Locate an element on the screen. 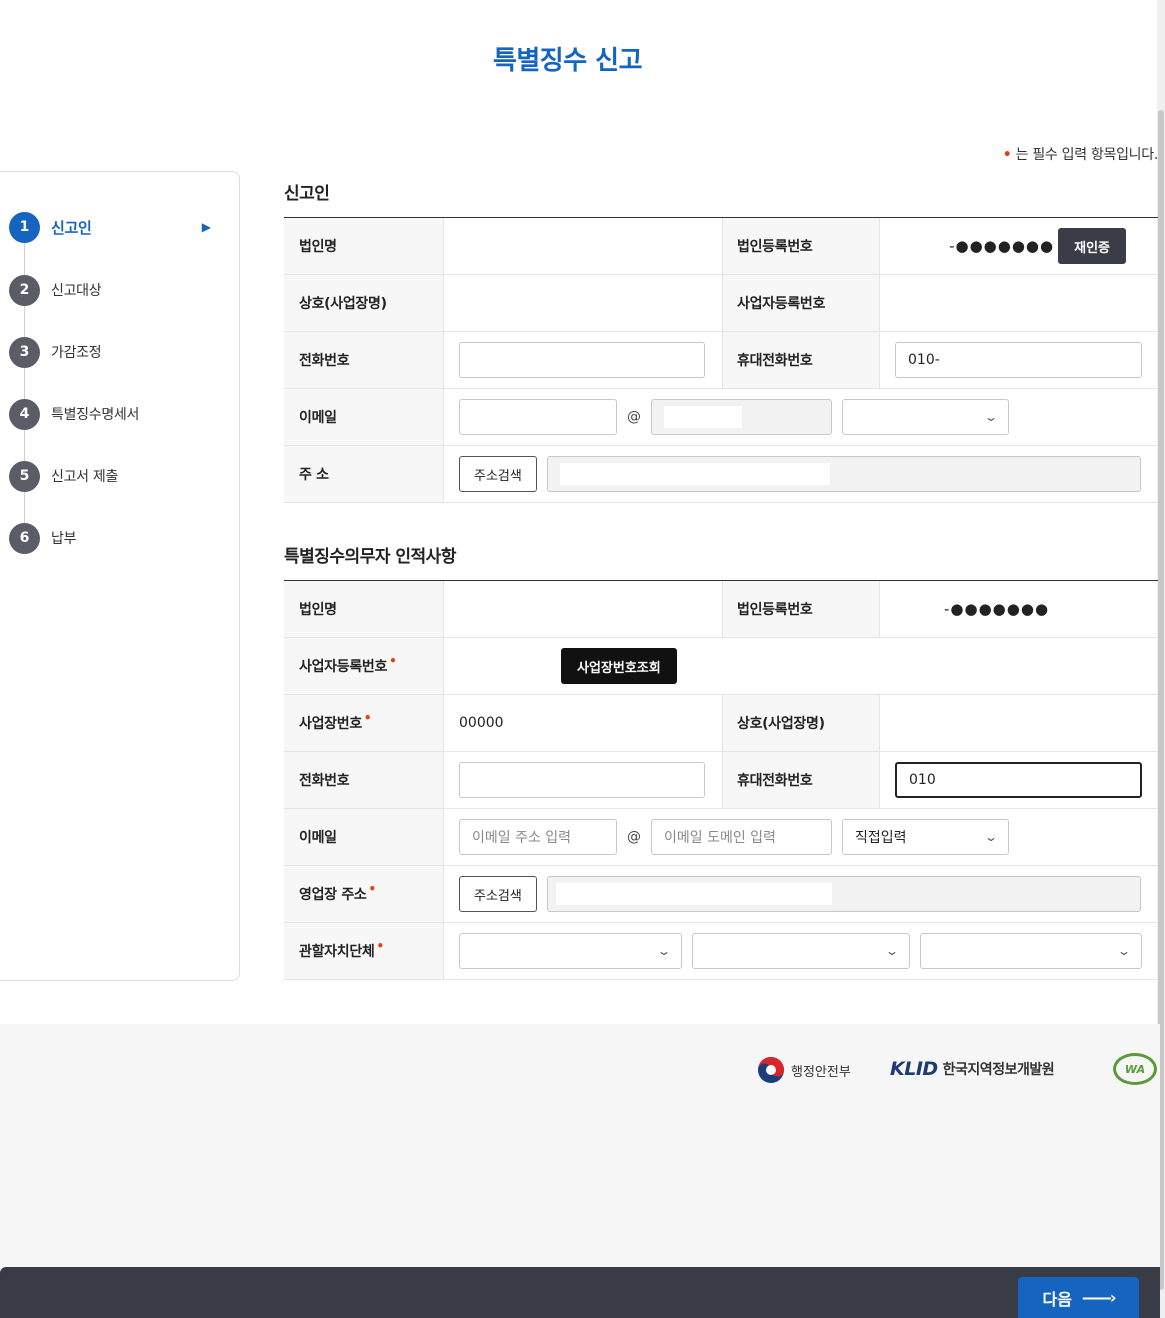 The image size is (1165, 1318). table-row: 법인명 법인등록번호 -●●●●●●● is located at coordinates (721, 609).